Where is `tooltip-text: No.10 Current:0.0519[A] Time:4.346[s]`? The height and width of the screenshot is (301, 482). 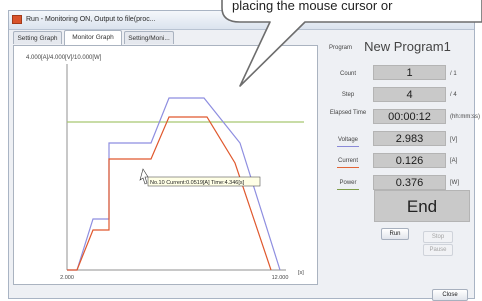 tooltip-text: No.10 Current:0.0519[A] Time:4.346[s] is located at coordinates (197, 183).